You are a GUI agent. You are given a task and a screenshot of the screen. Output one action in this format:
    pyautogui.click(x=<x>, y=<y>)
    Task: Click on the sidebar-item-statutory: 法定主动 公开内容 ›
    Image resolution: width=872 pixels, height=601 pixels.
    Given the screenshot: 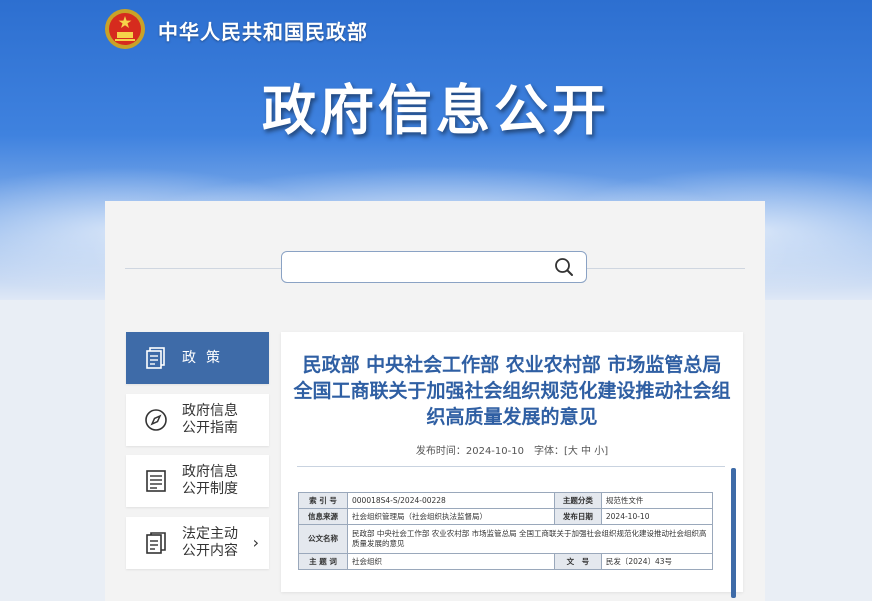 What is the action you would take?
    pyautogui.click(x=197, y=543)
    